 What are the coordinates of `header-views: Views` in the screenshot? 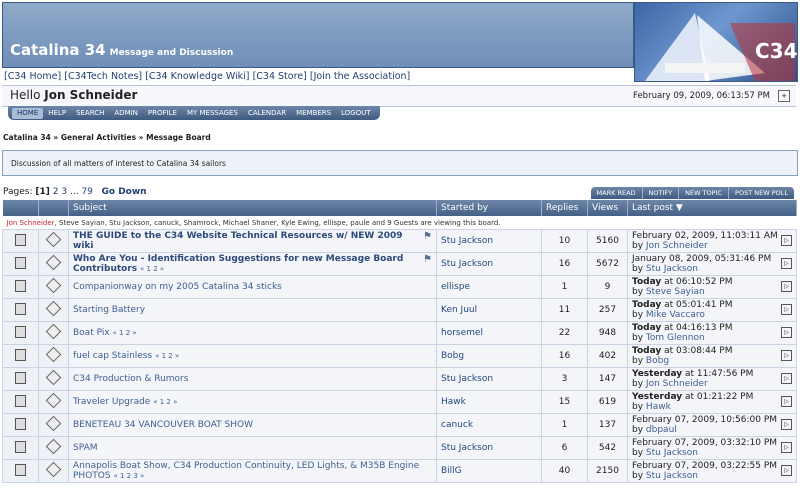 It's located at (607, 208).